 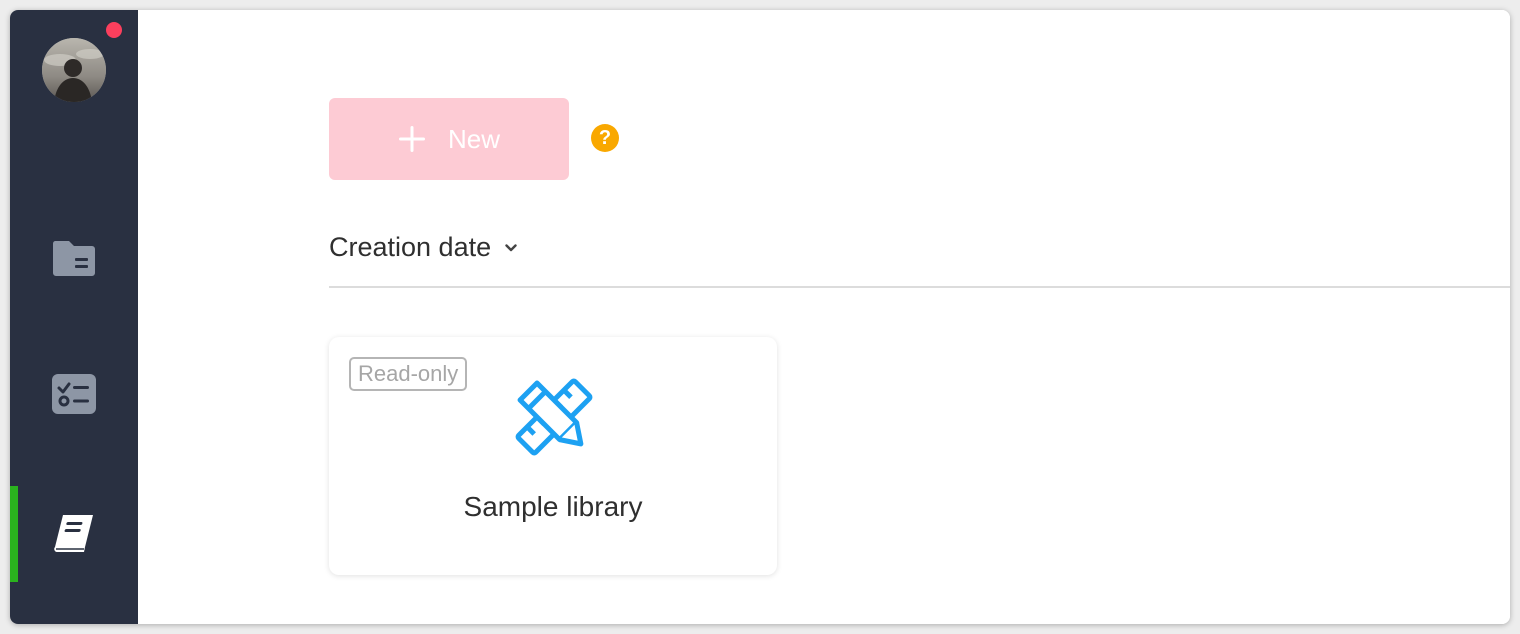 I want to click on folder-icon, so click(x=73, y=258).